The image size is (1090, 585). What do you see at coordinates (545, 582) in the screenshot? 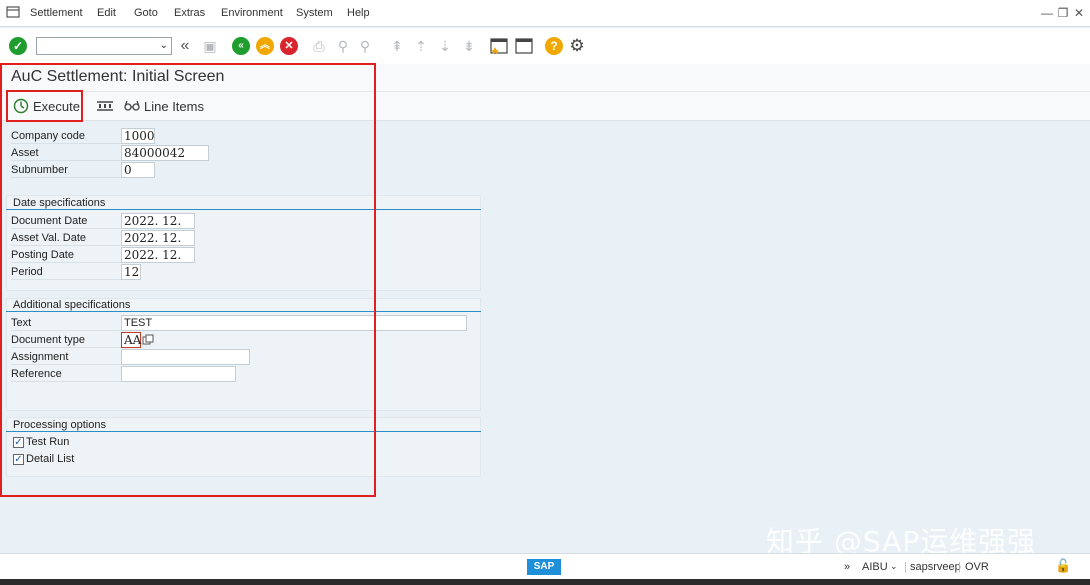
I see `taskbar-strip` at bounding box center [545, 582].